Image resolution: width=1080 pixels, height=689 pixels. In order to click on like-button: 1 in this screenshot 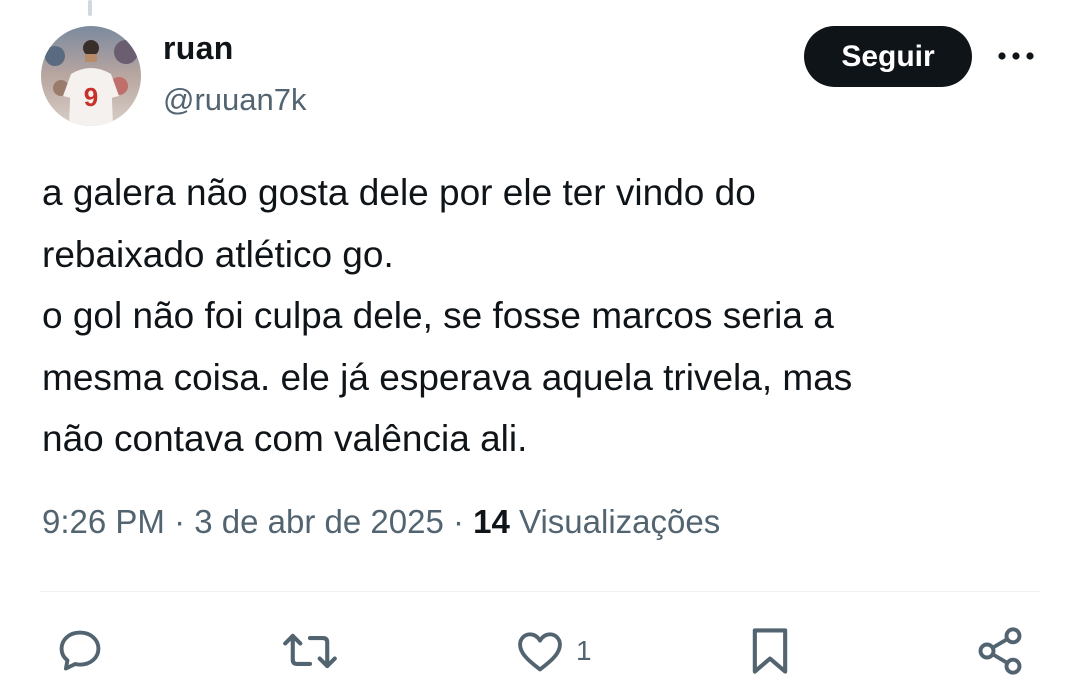, I will do `click(553, 651)`.